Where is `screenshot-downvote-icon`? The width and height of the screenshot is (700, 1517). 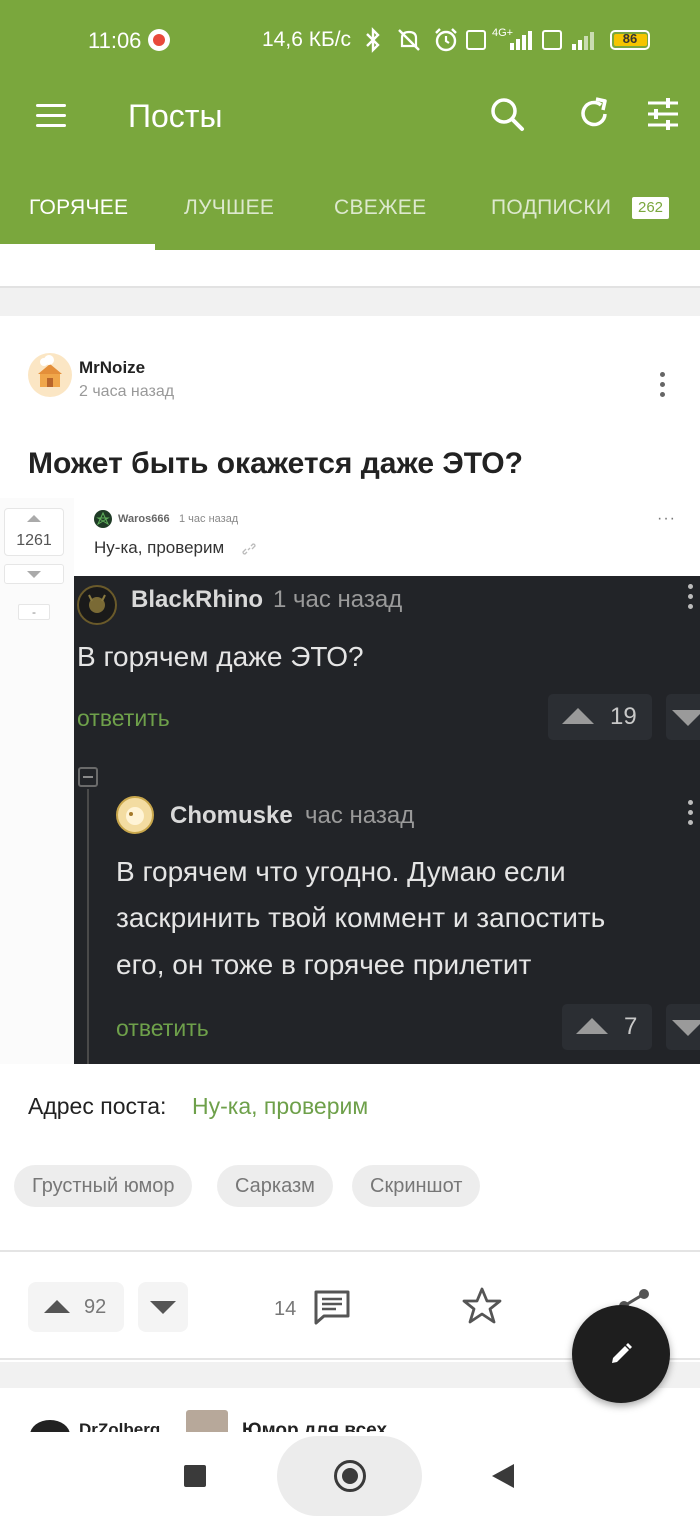 screenshot-downvote-icon is located at coordinates (34, 574).